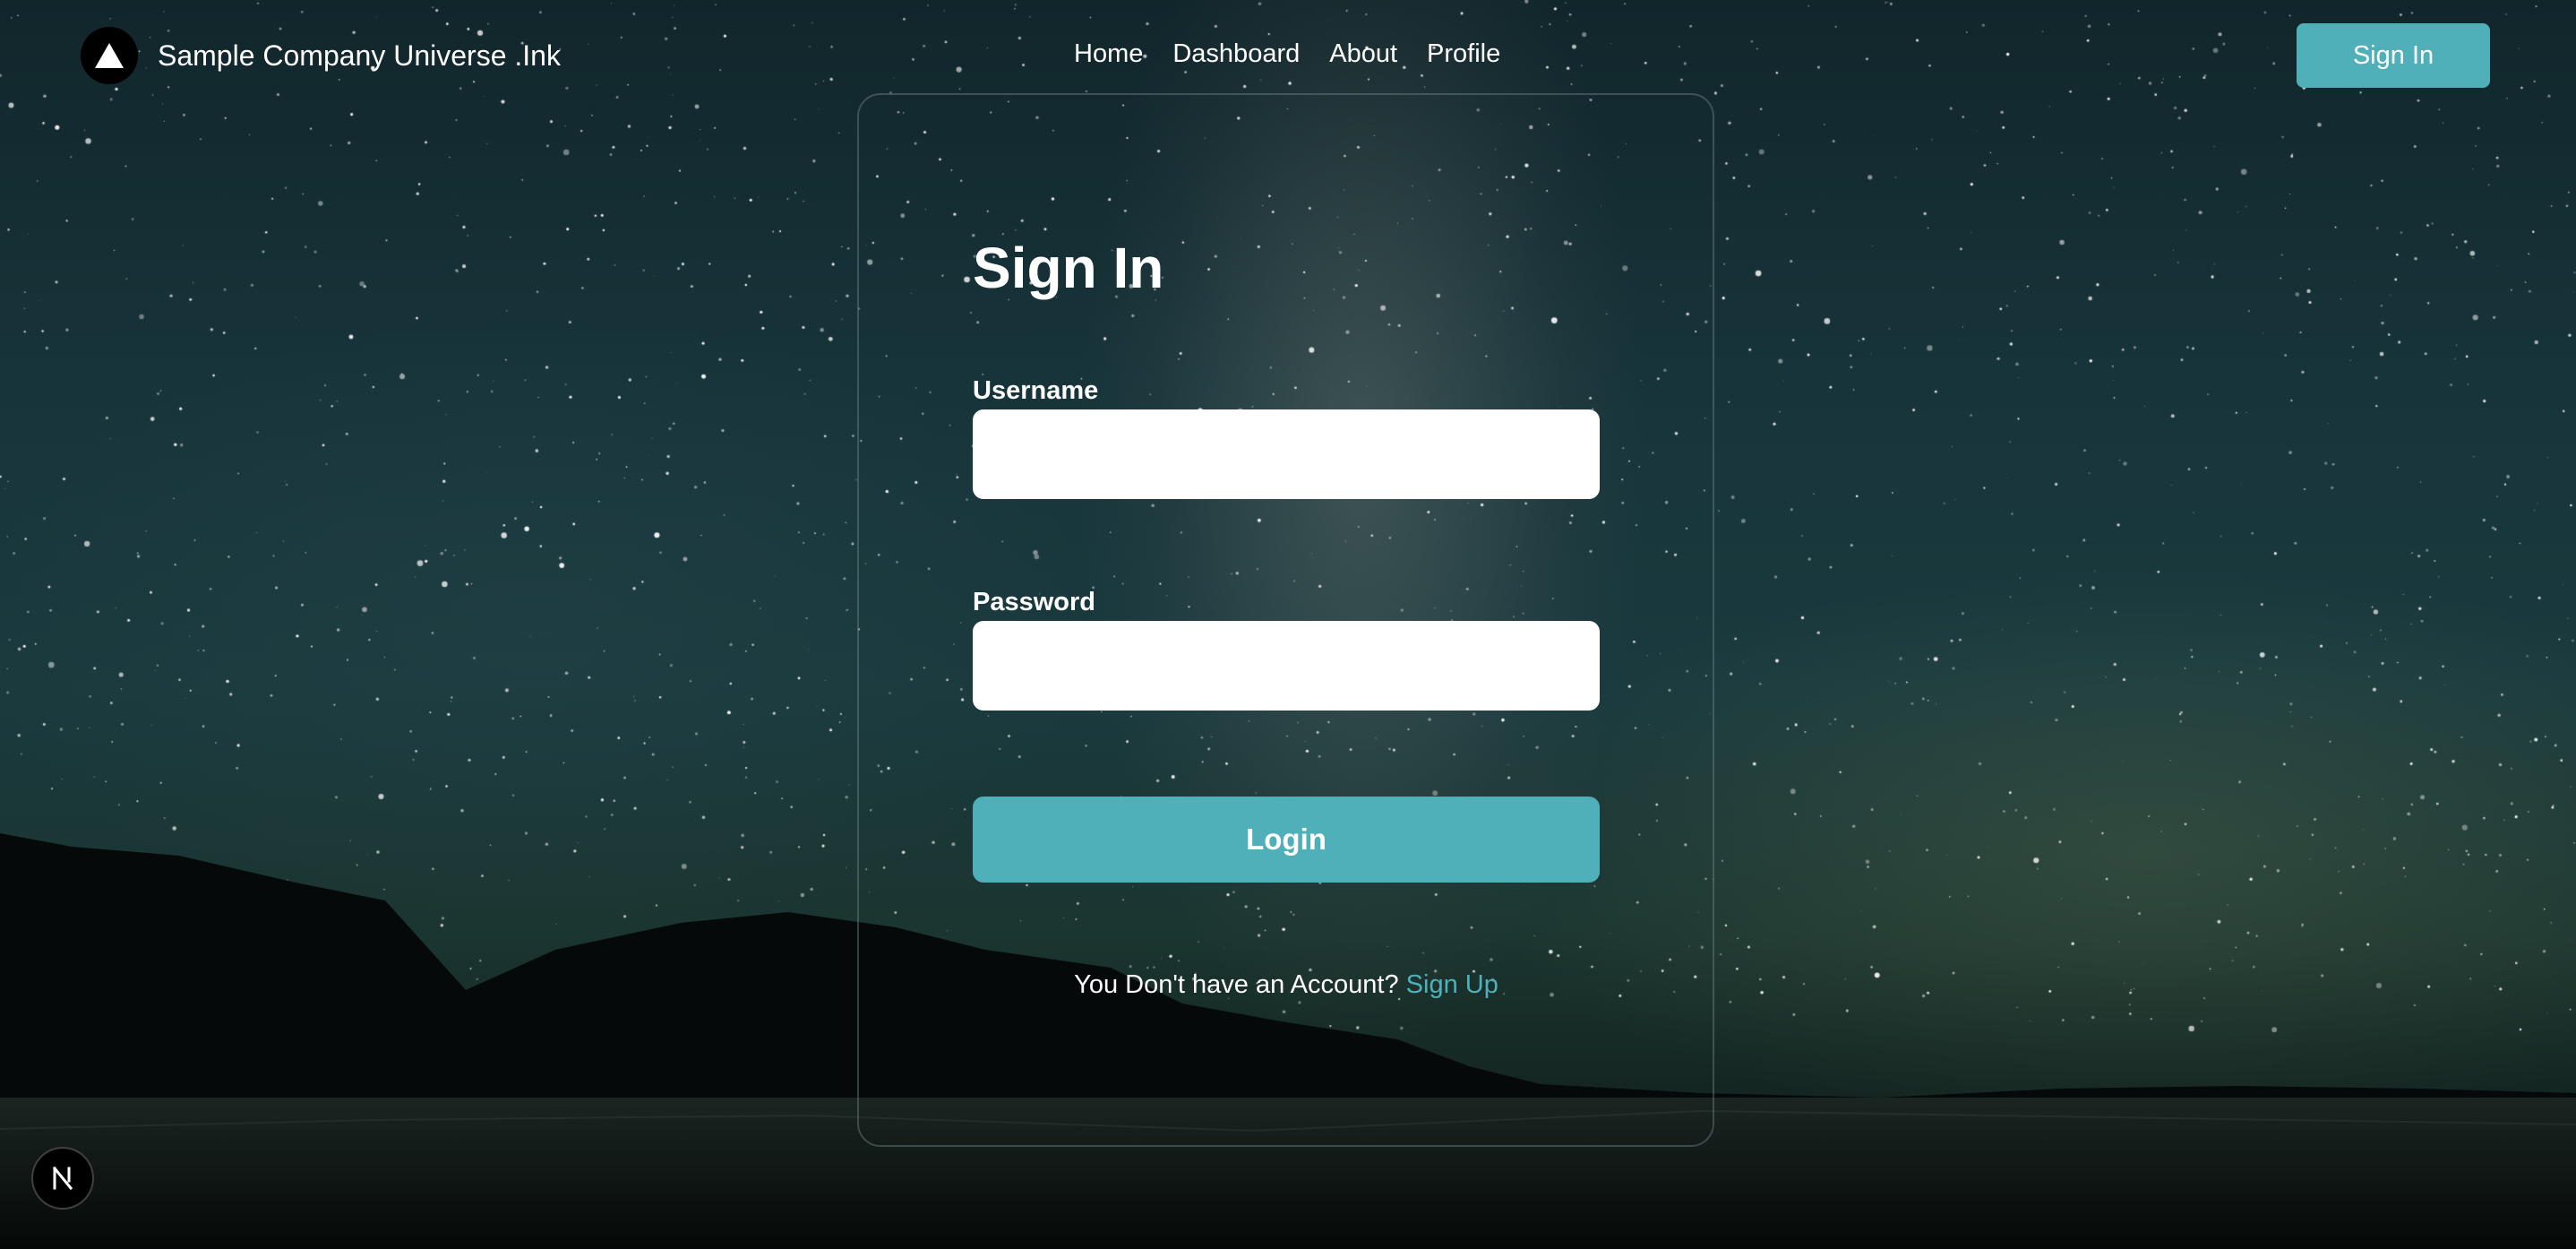 The image size is (2576, 1249). I want to click on password-label: Password, so click(1034, 602).